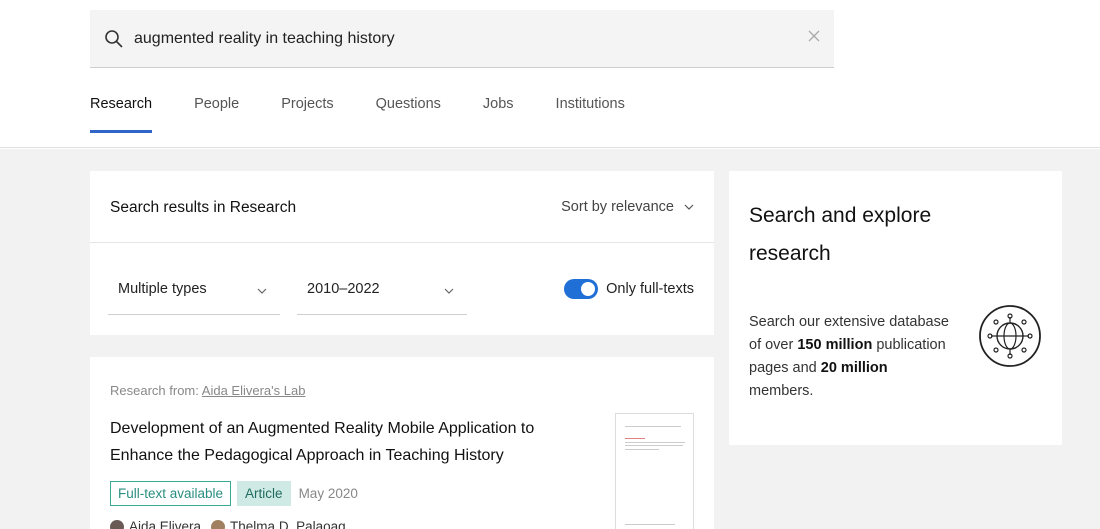  What do you see at coordinates (162, 289) in the screenshot?
I see `type-filter-label: Multiple types` at bounding box center [162, 289].